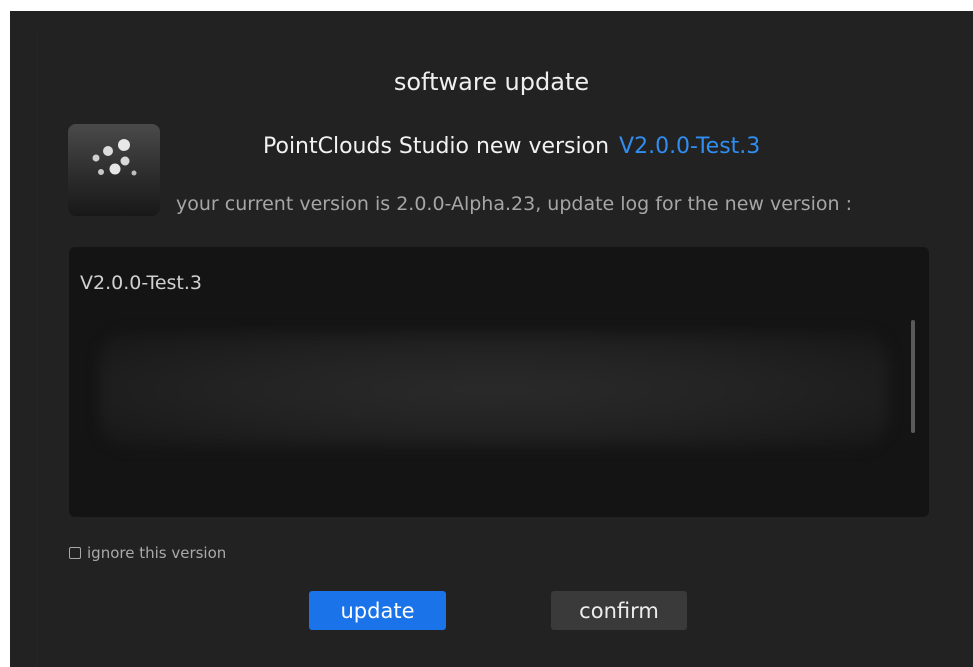 This screenshot has width=973, height=667. What do you see at coordinates (913, 376) in the screenshot?
I see `log-scrollbar` at bounding box center [913, 376].